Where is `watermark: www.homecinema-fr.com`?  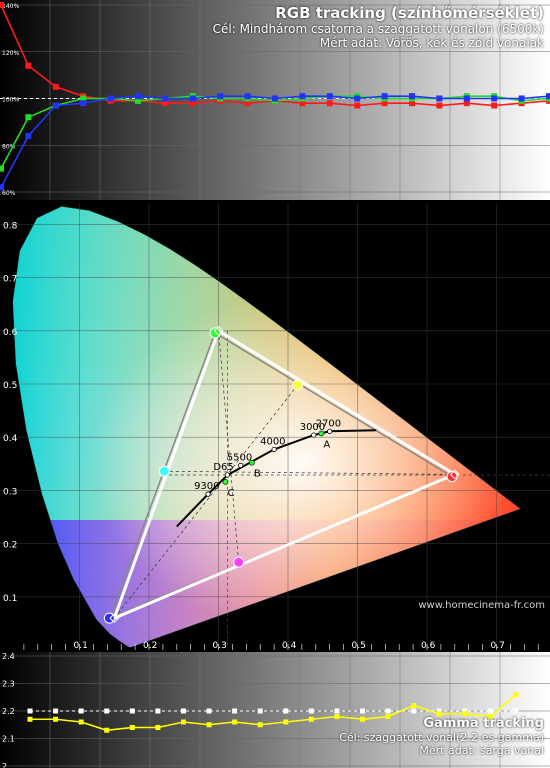
watermark: www.homecinema-fr.com is located at coordinates (481, 605).